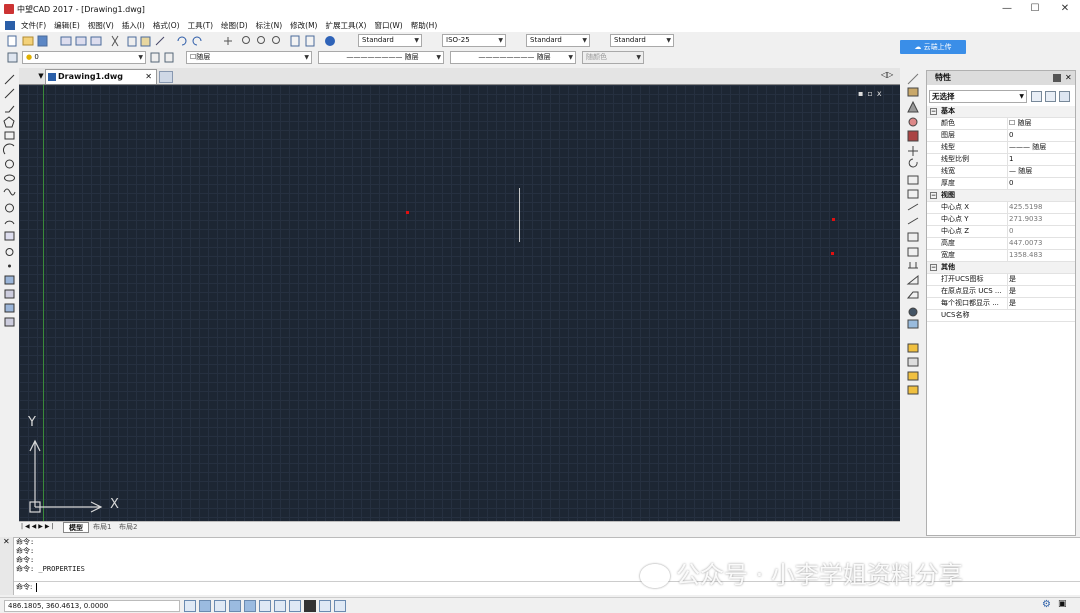  Describe the element at coordinates (303, 25) in the screenshot. I see `menu-modify: 修改(M)` at that location.